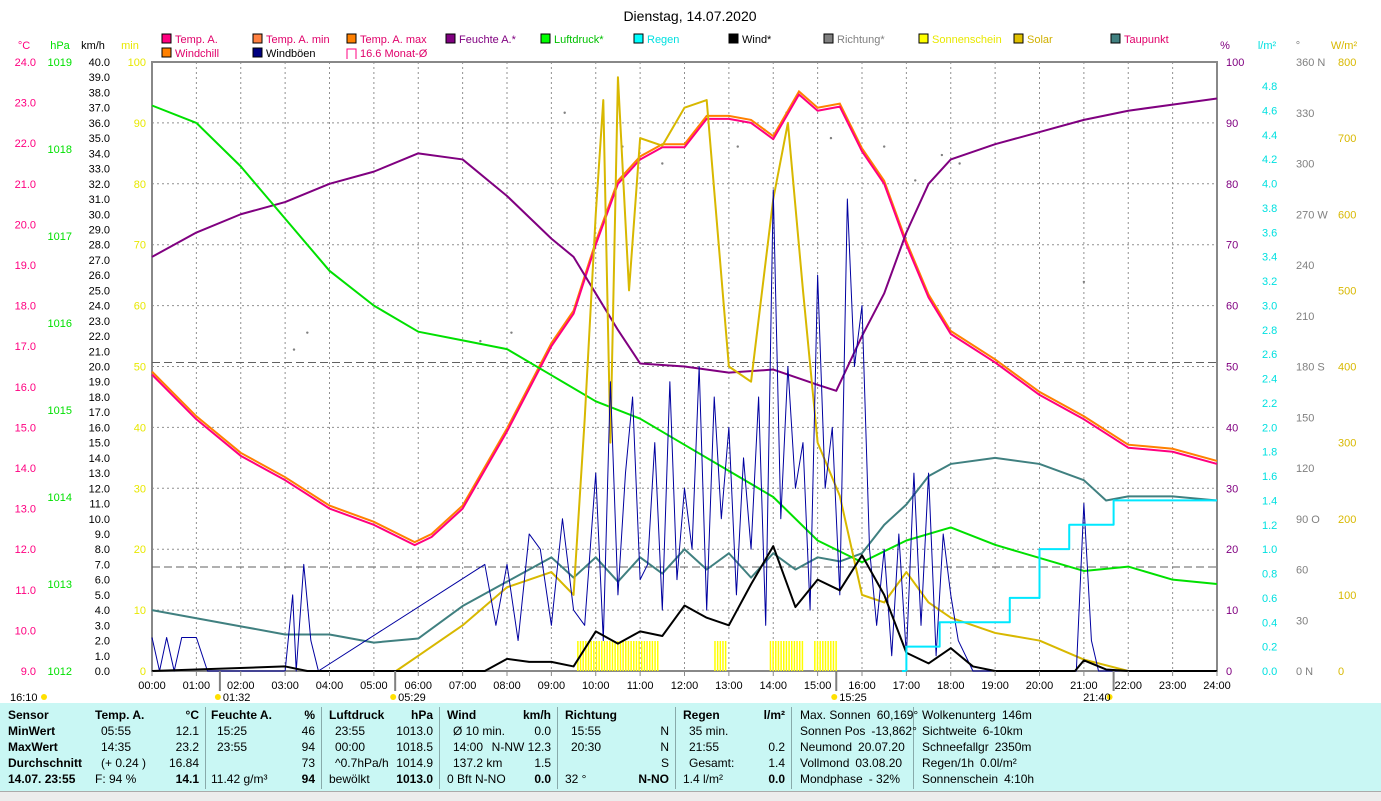  I want to click on rain-tick-label: 0.2, so click(1269, 648).